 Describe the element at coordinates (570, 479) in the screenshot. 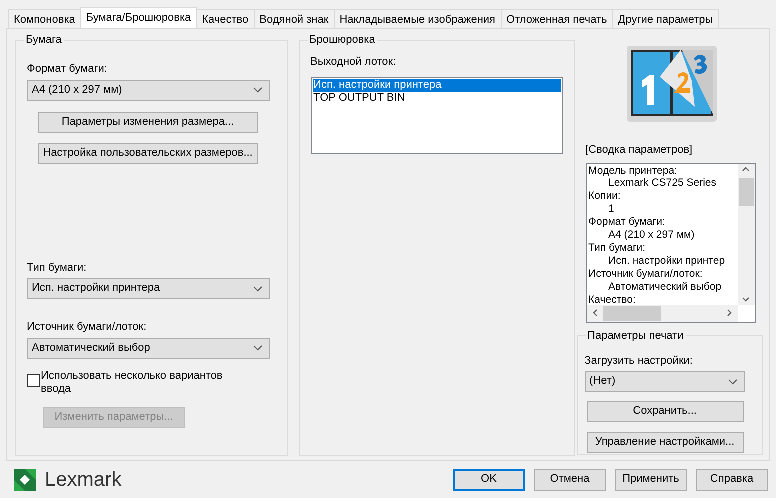

I see `button: Отмена` at that location.